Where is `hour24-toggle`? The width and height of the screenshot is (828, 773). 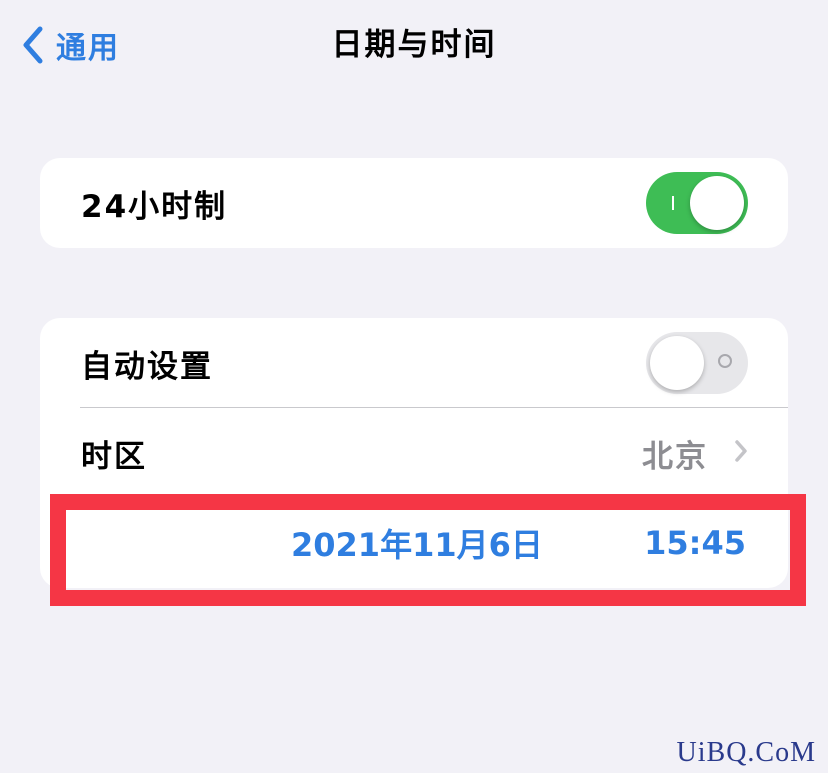 hour24-toggle is located at coordinates (697, 203).